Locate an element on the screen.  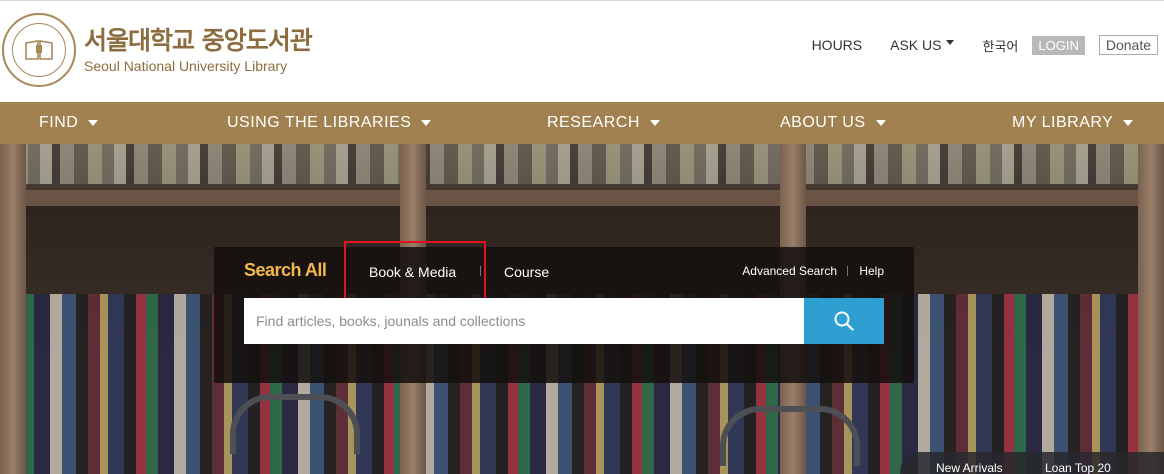
quick-links-panel: New Arrivals Loan Top 20 is located at coordinates (1032, 463).